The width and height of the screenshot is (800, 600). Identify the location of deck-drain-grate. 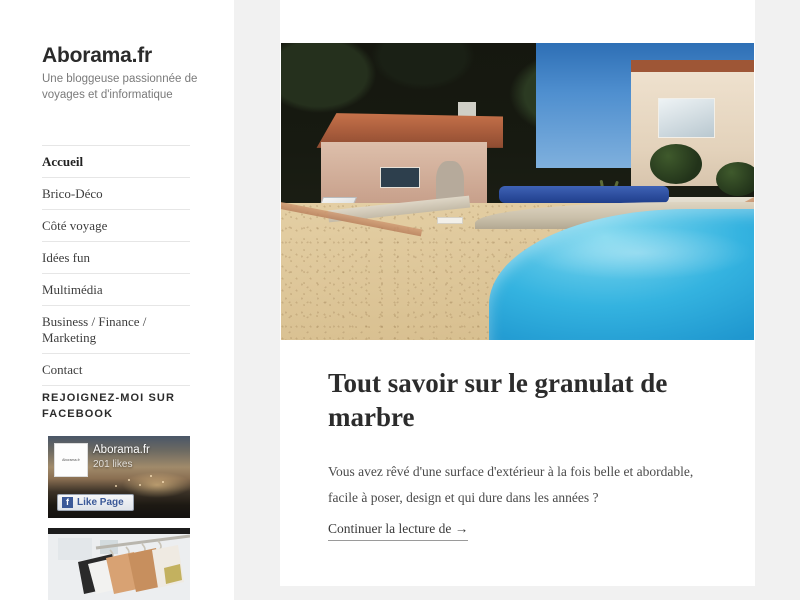
(450, 221).